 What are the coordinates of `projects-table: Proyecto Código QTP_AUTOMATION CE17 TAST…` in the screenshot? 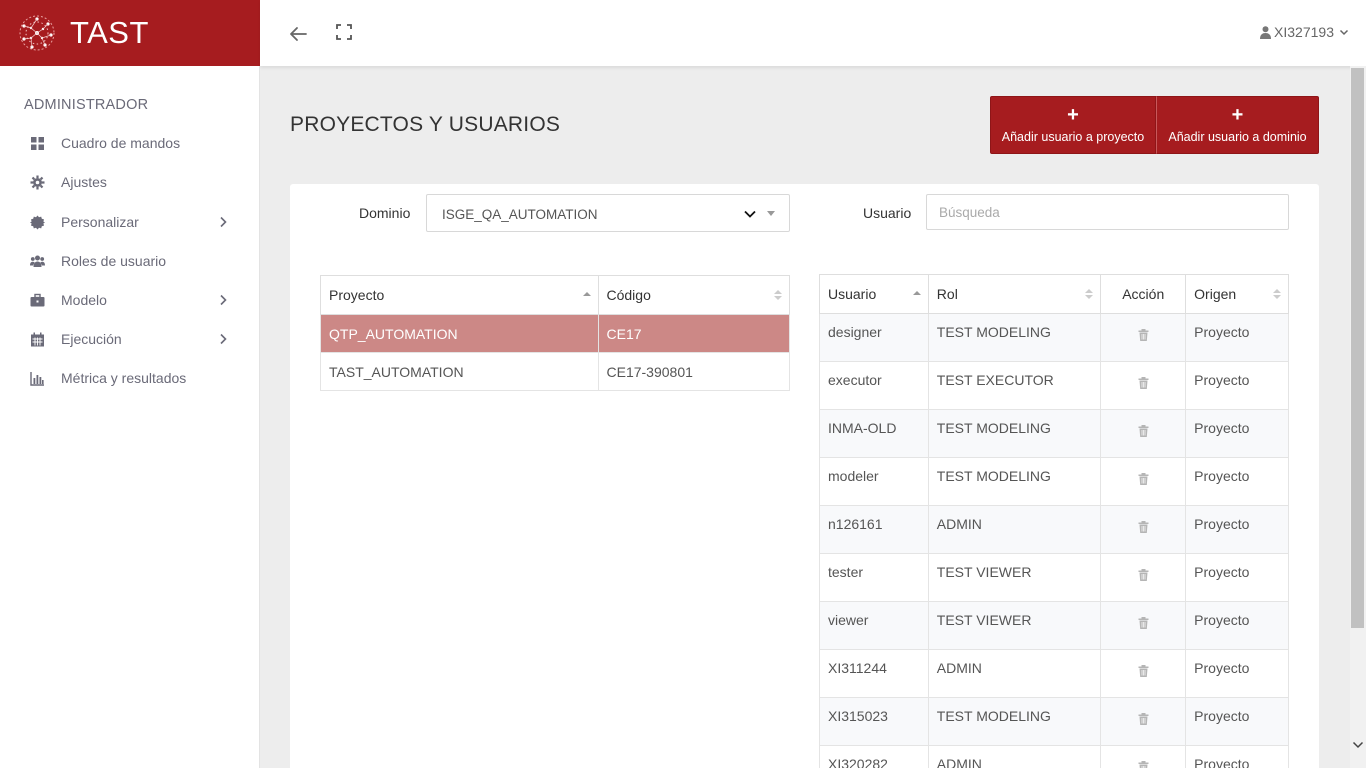 It's located at (555, 333).